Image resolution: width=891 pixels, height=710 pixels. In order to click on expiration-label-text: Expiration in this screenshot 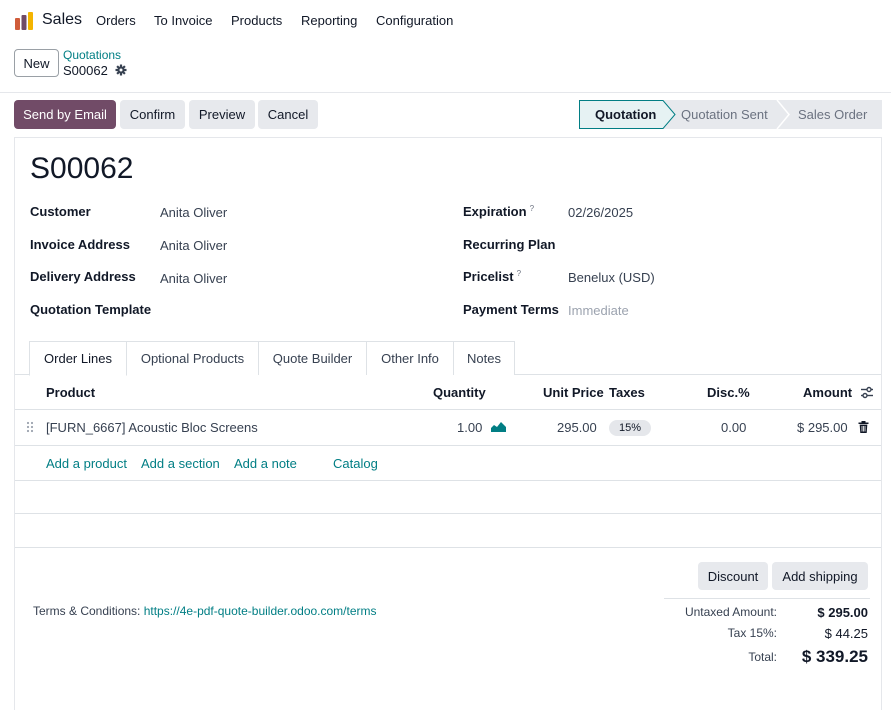, I will do `click(495, 211)`.